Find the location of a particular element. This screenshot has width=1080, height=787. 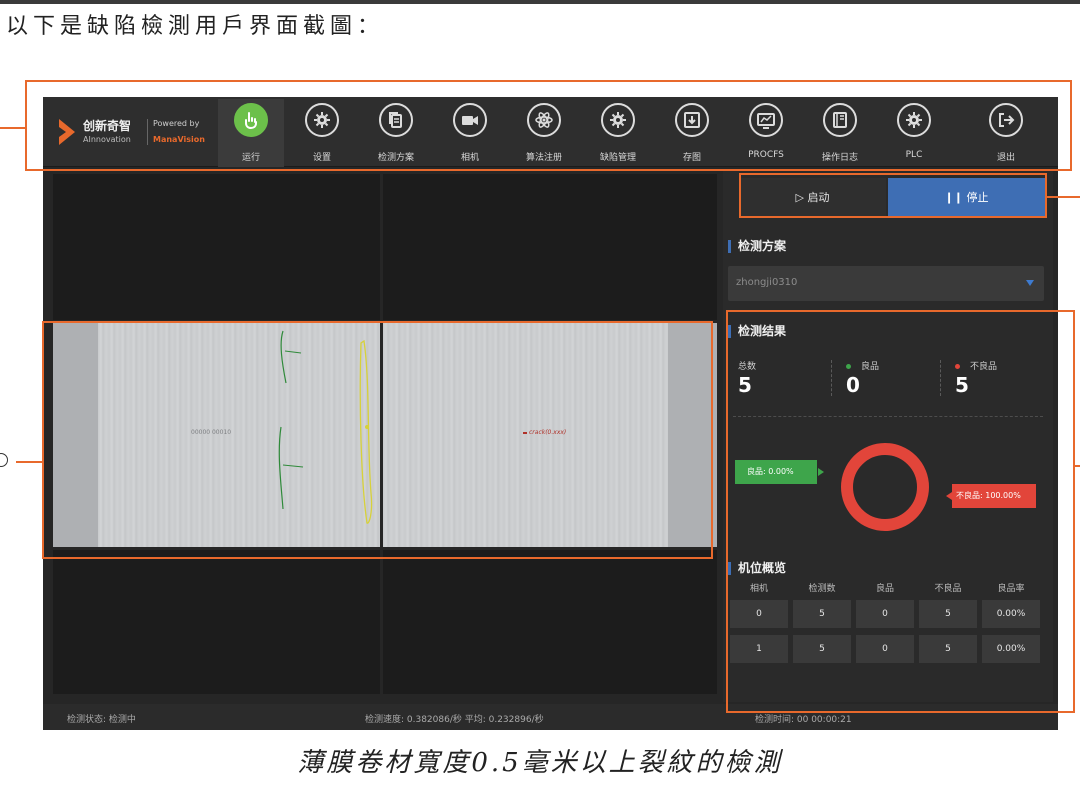

status-time: 检测时间: 00 00:00:21 is located at coordinates (803, 720).